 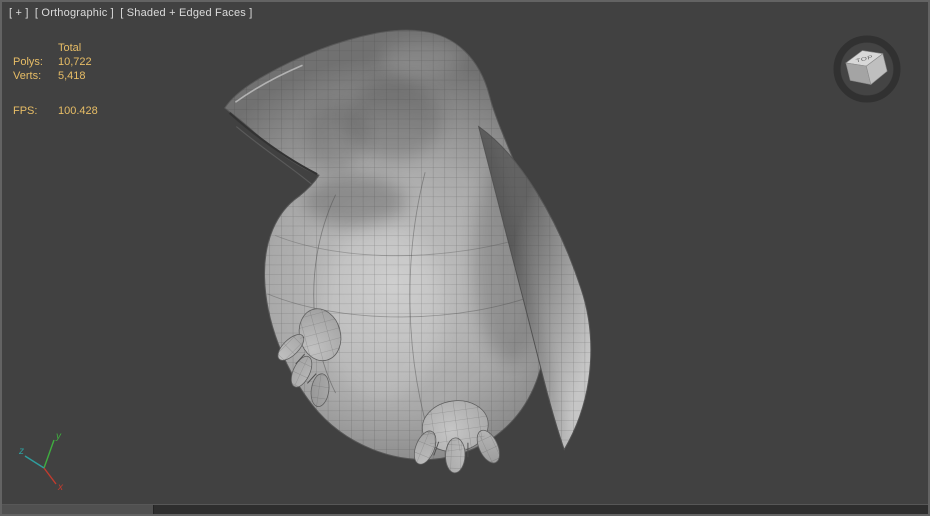 I want to click on stats-spacer, so click(x=35, y=48).